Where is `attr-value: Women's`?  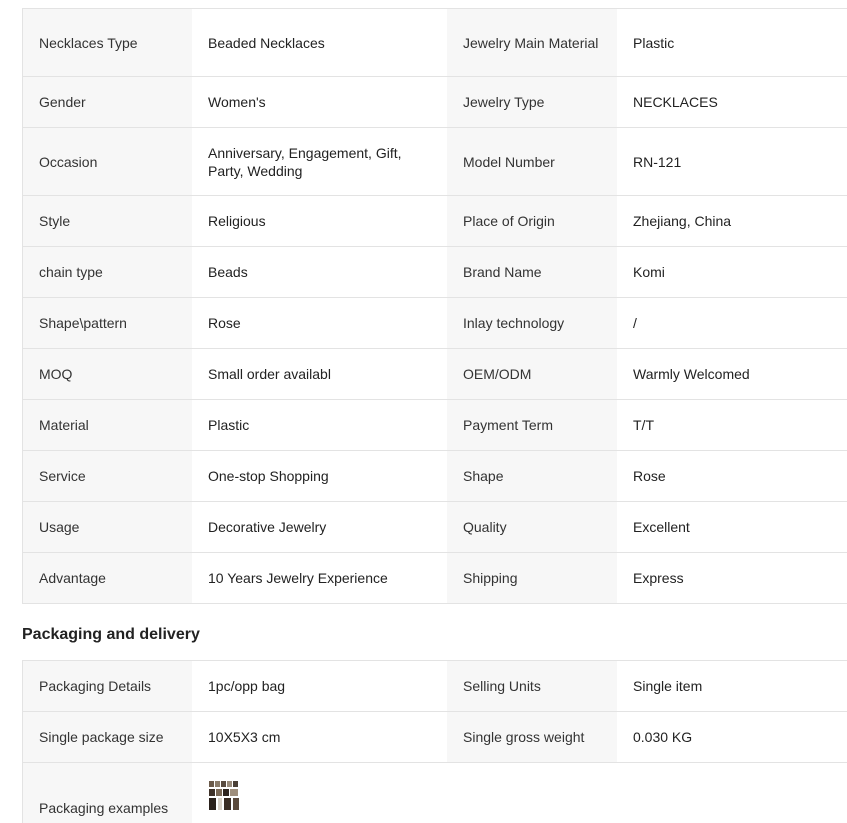 attr-value: Women's is located at coordinates (319, 102).